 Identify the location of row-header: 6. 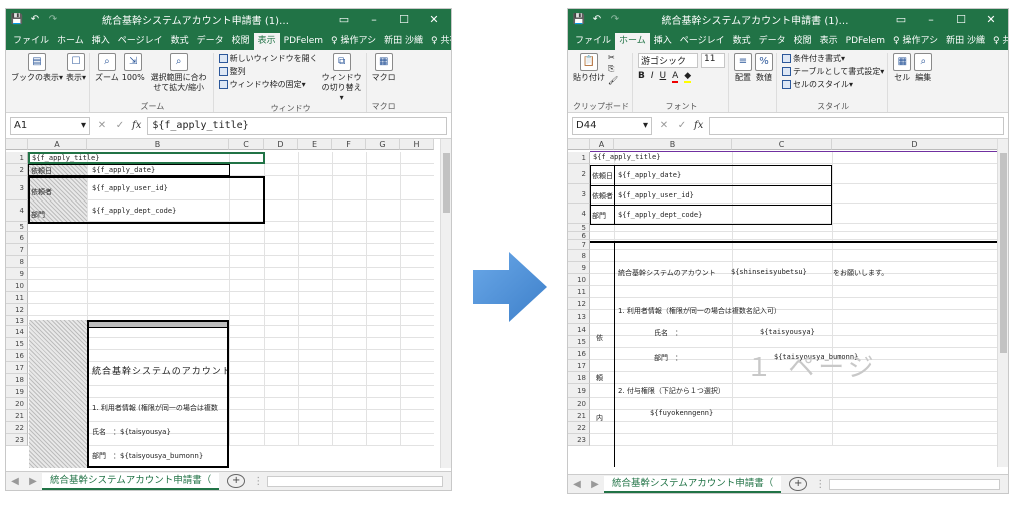
(579, 236).